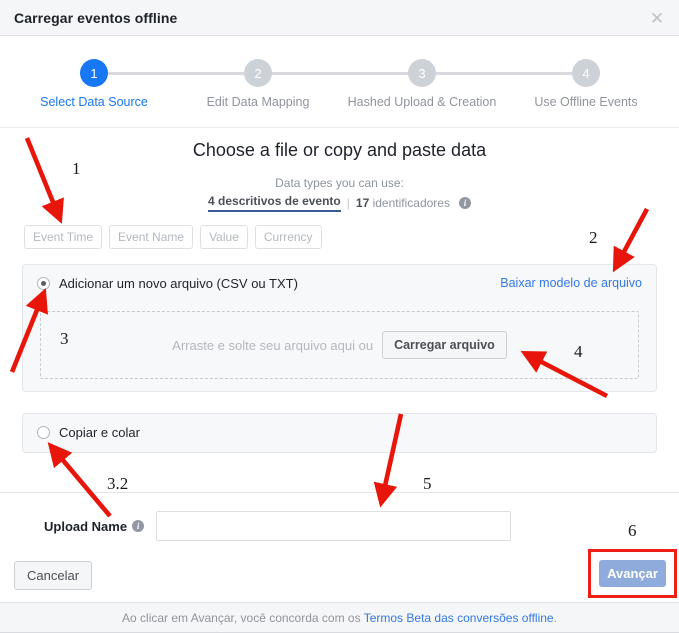 The width and height of the screenshot is (679, 633). Describe the element at coordinates (409, 203) in the screenshot. I see `identifiers-label: identificadores` at that location.